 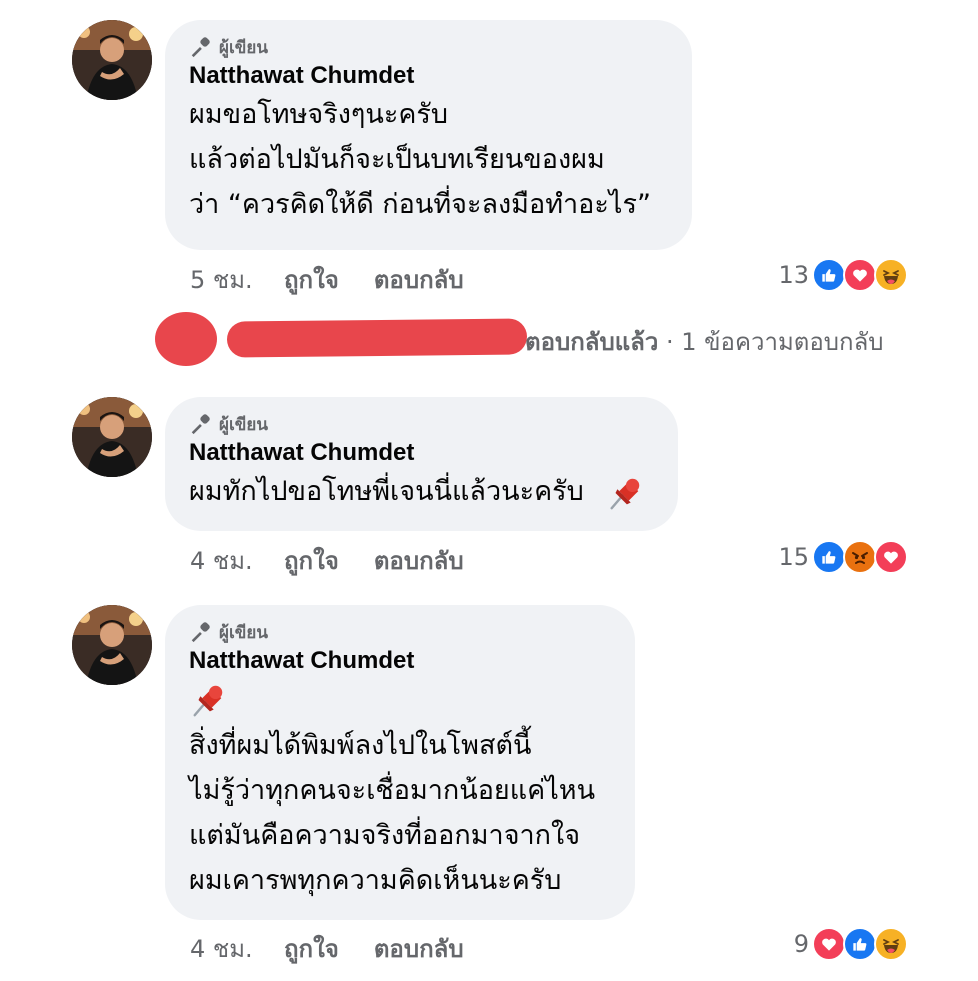 What do you see at coordinates (860, 557) in the screenshot?
I see `angry-icon` at bounding box center [860, 557].